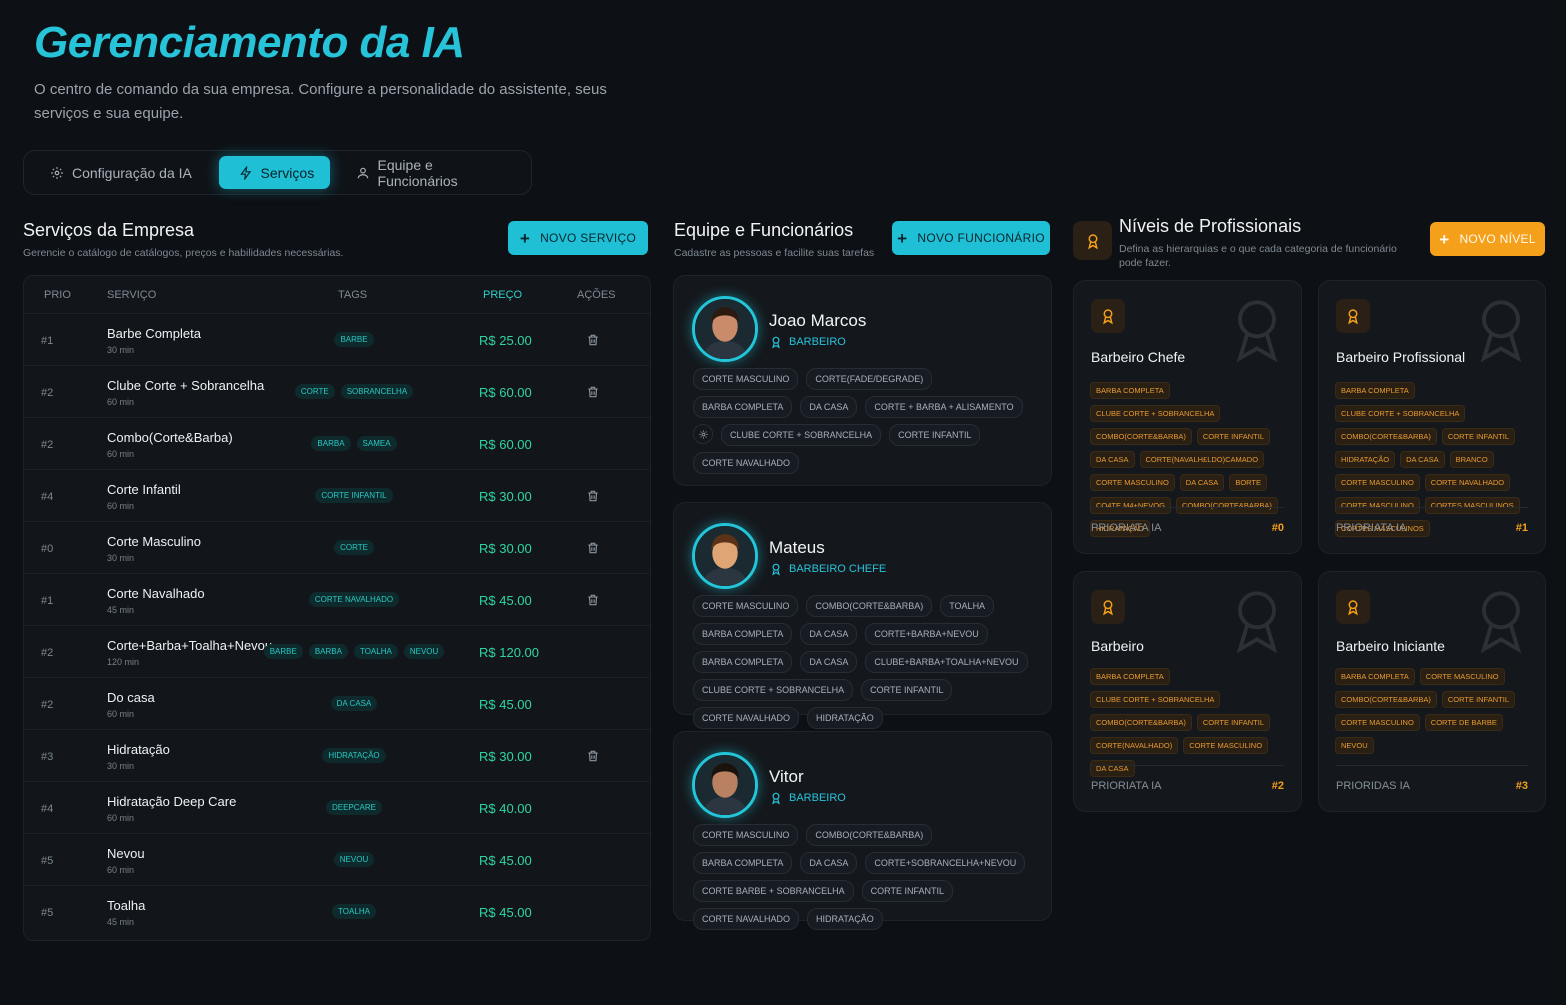 The image size is (1566, 1005). I want to click on service-price: R$ 40.00, so click(505, 808).